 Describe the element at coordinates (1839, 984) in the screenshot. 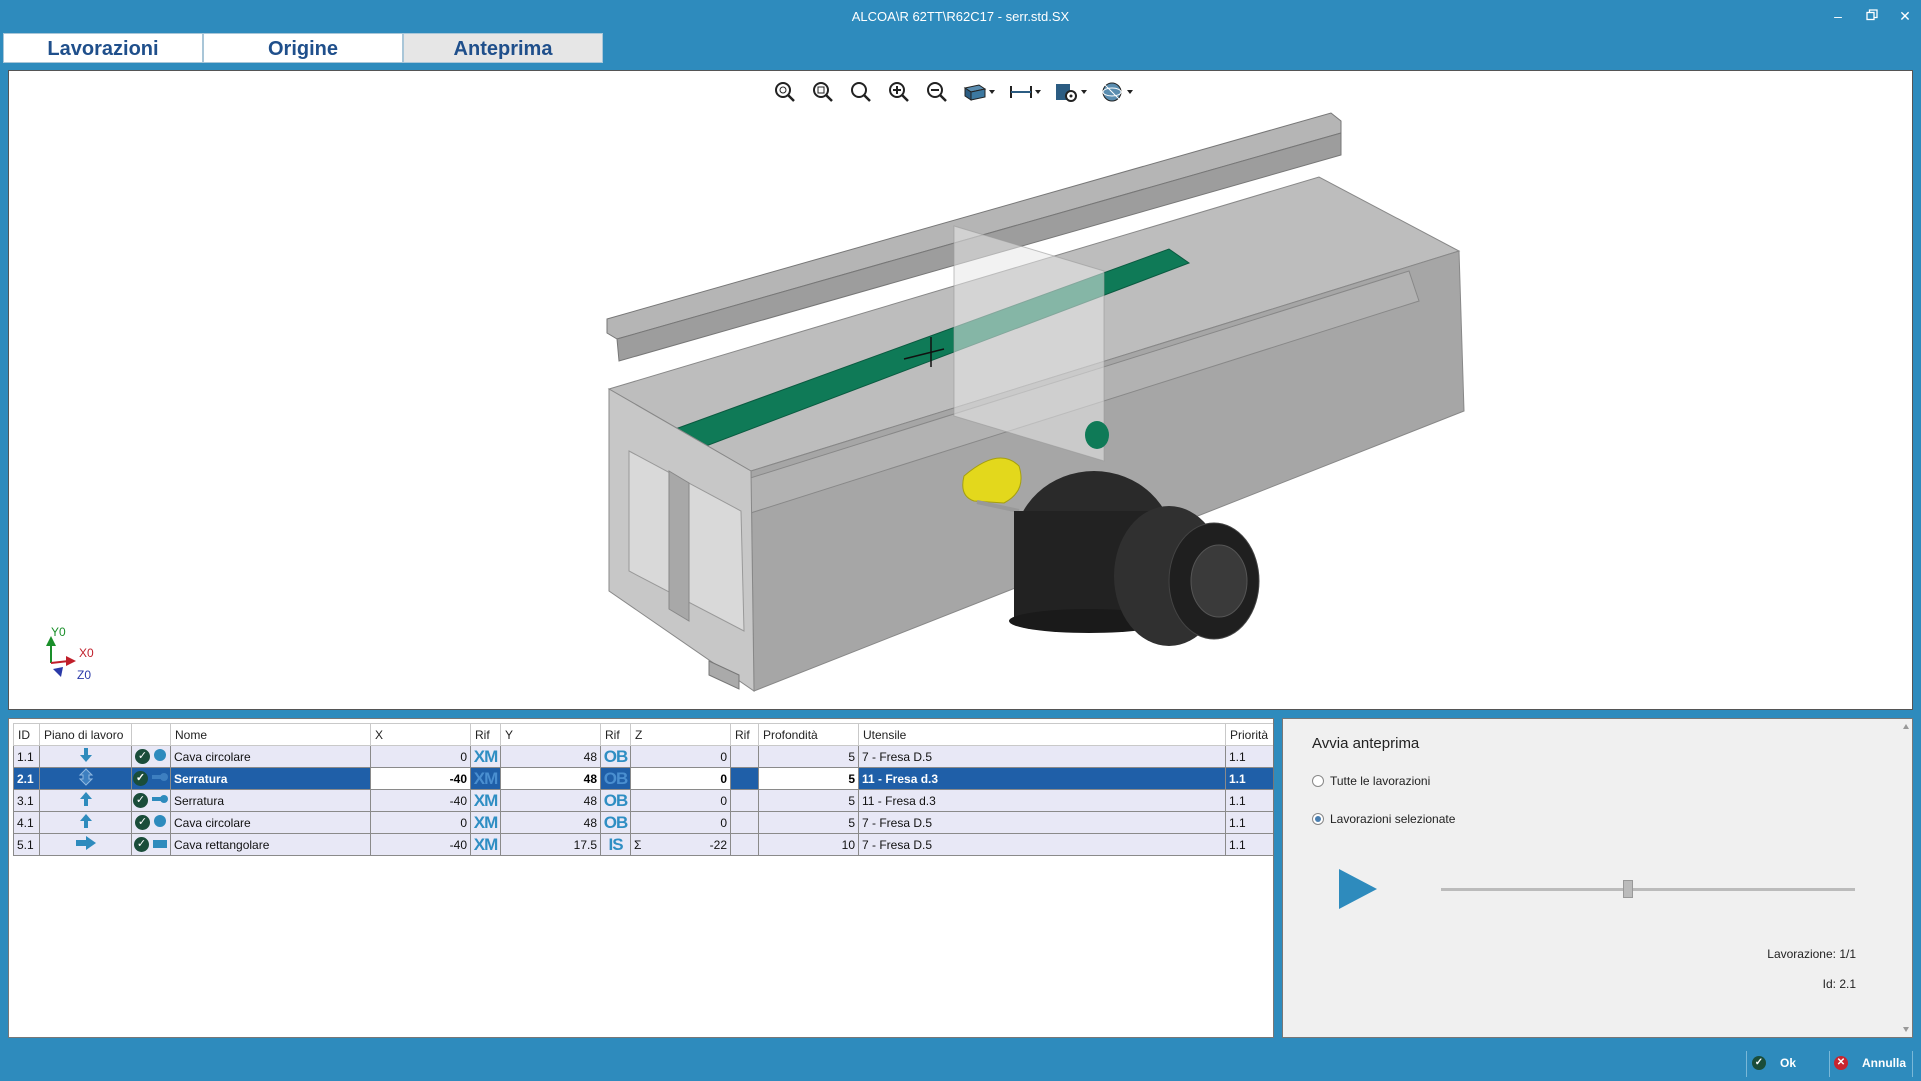

I see `current-id: Id: 2.1` at that location.